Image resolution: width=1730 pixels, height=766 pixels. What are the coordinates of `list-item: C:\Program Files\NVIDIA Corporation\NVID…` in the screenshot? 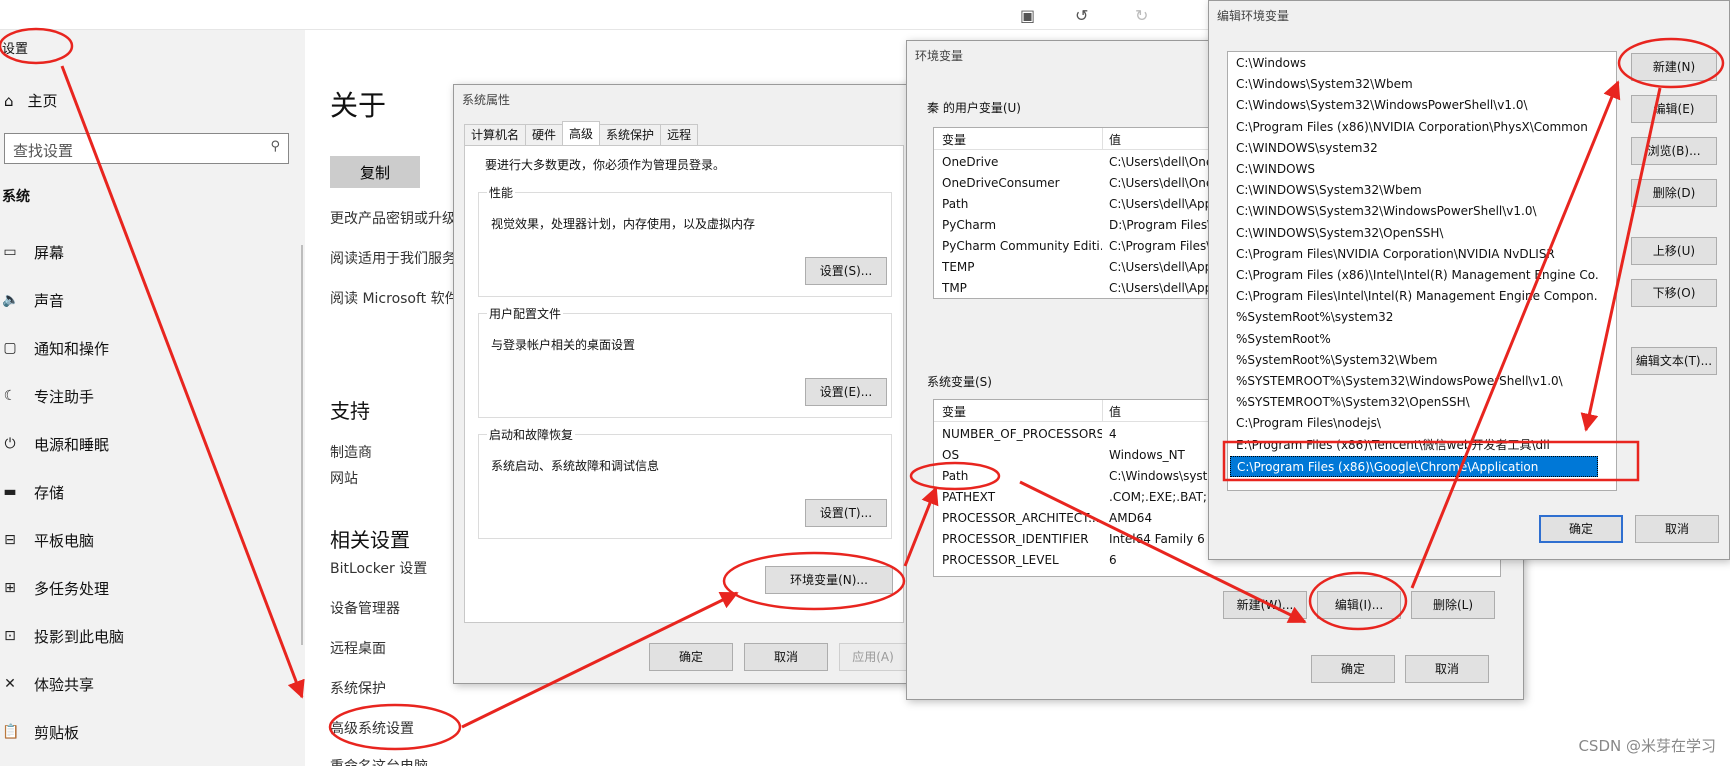 It's located at (1414, 254).